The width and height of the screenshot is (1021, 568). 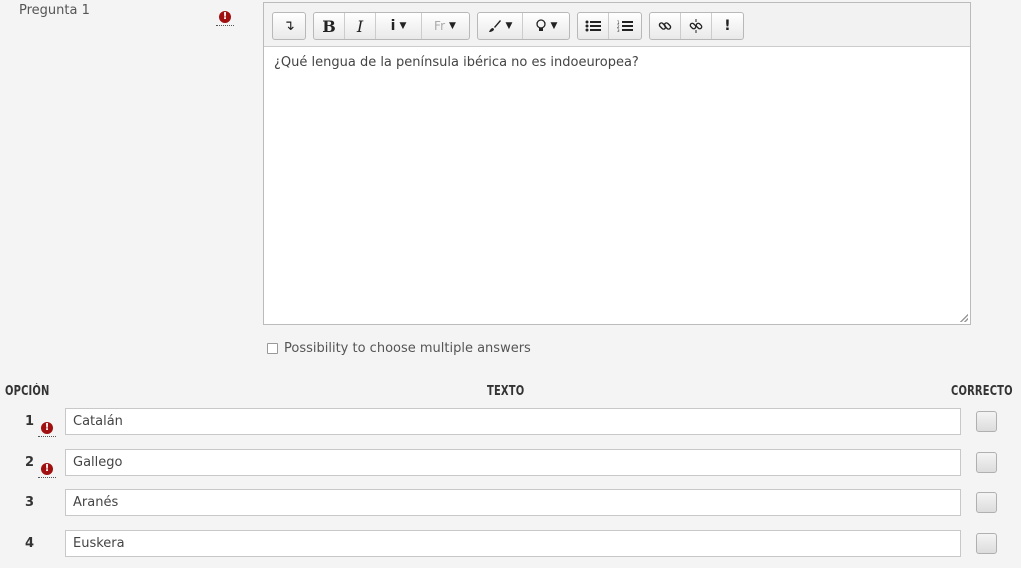 I want to click on link-icon, so click(x=665, y=26).